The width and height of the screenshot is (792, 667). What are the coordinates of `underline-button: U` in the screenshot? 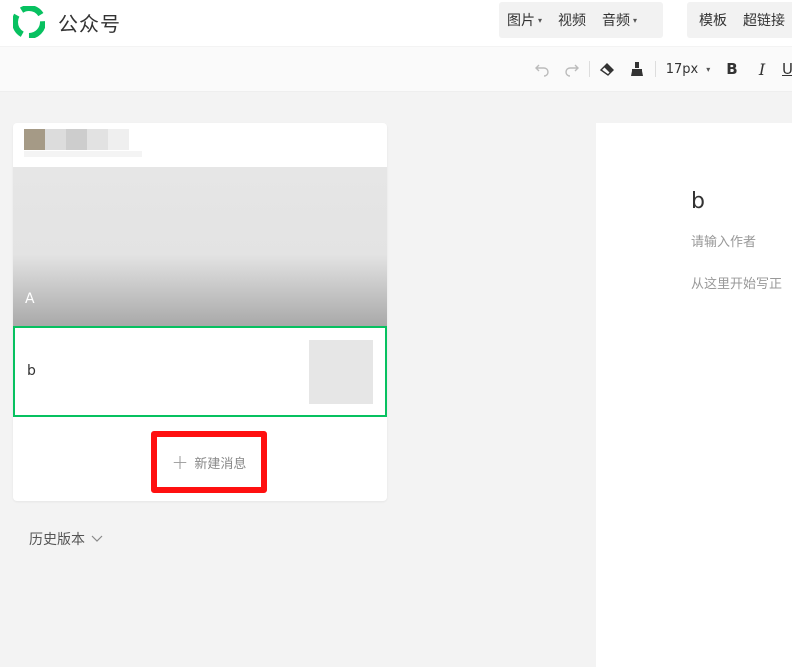 It's located at (787, 69).